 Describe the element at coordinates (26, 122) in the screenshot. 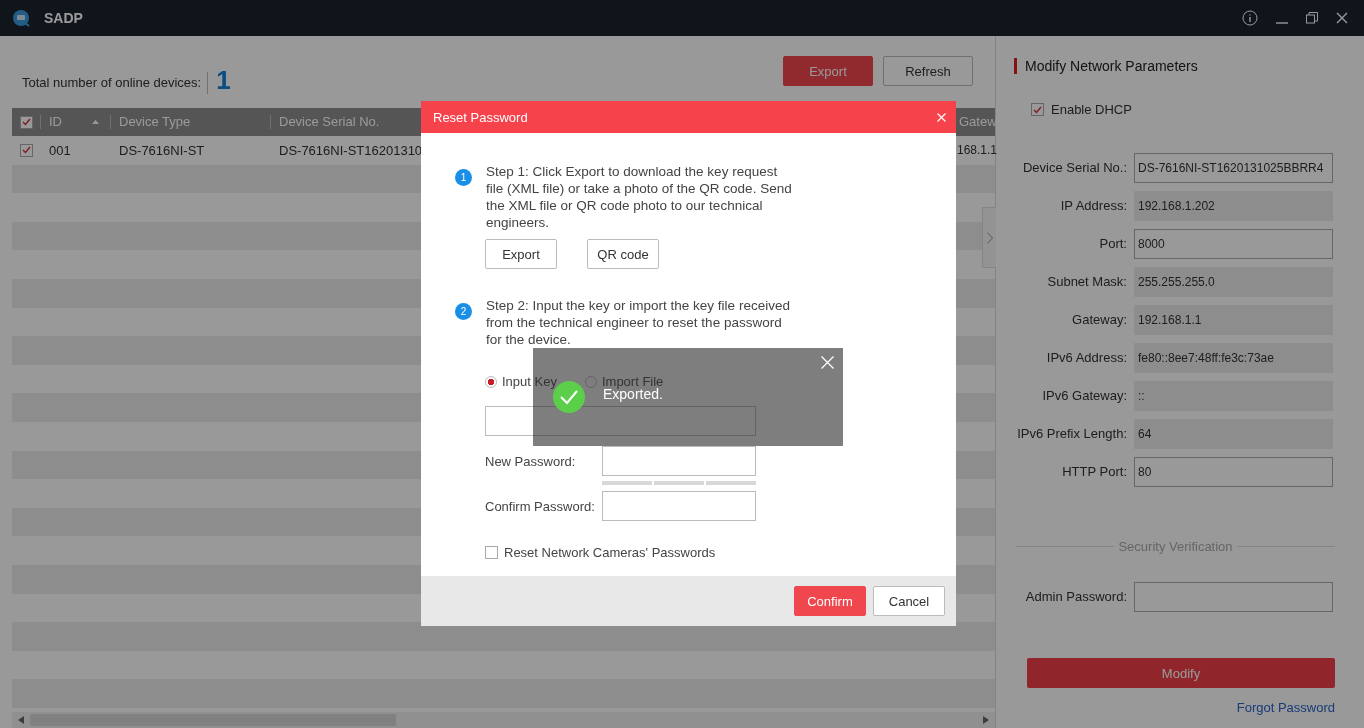

I see `select-all-checkbox` at that location.